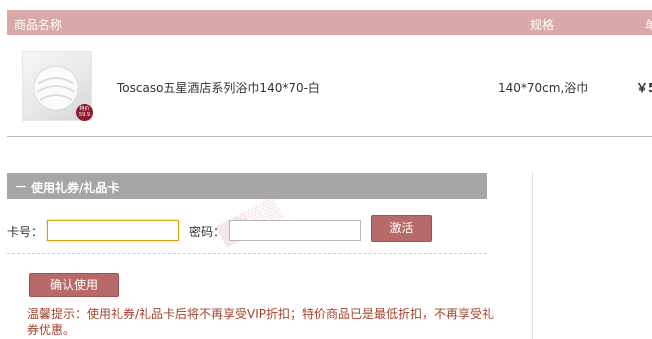  Describe the element at coordinates (74, 285) in the screenshot. I see `confirm-use-button: 确认使用` at that location.